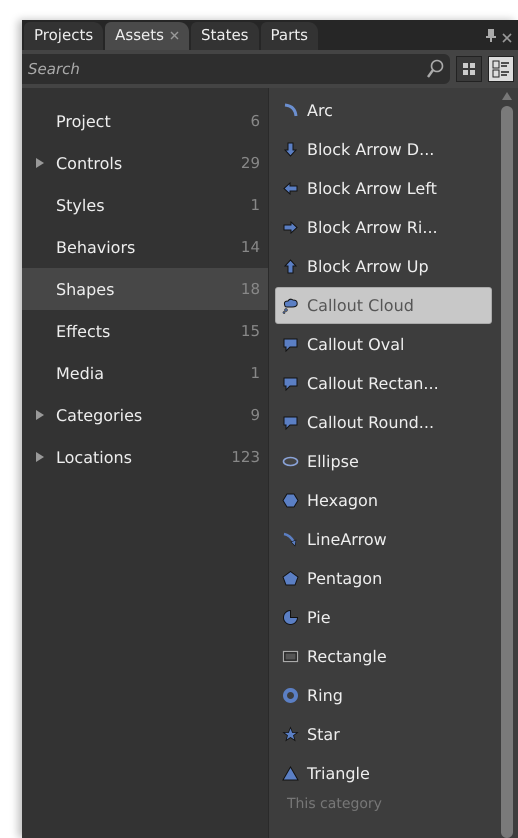 Image resolution: width=518 pixels, height=838 pixels. I want to click on asset-item: Rectangle, so click(383, 656).